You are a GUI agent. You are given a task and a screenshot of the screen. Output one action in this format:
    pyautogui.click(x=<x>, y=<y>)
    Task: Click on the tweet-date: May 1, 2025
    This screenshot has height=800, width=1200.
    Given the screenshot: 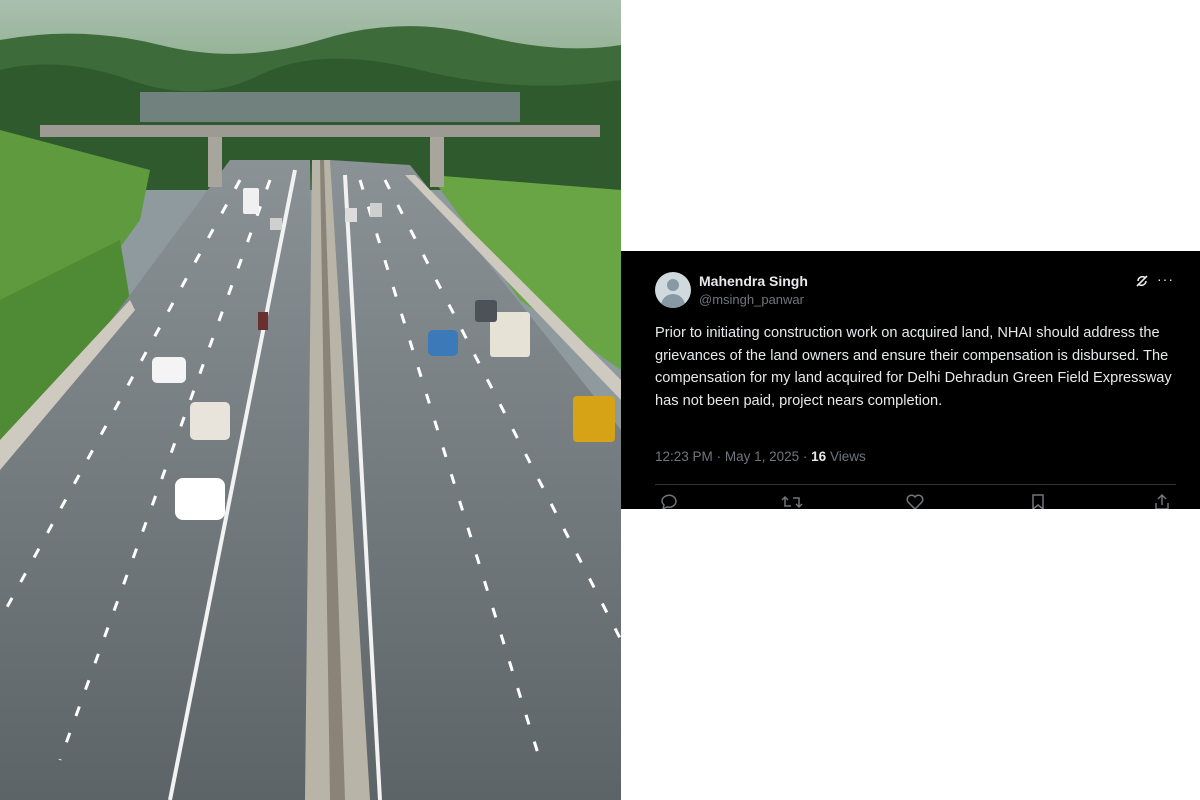 What is the action you would take?
    pyautogui.click(x=762, y=456)
    